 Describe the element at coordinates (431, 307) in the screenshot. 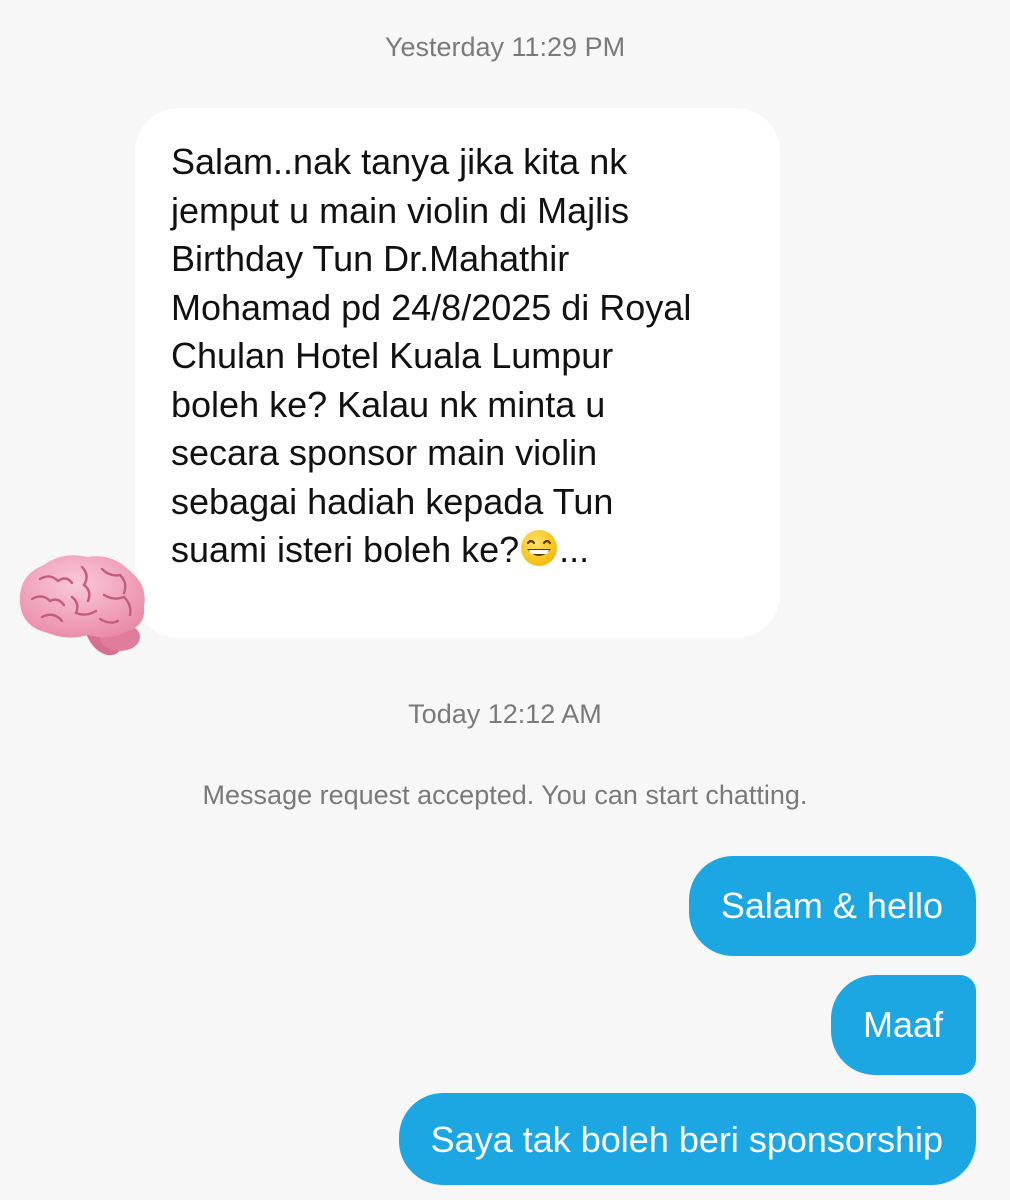

I see `message-line-4: Mohamad pd 24/8/2025 di Royal` at that location.